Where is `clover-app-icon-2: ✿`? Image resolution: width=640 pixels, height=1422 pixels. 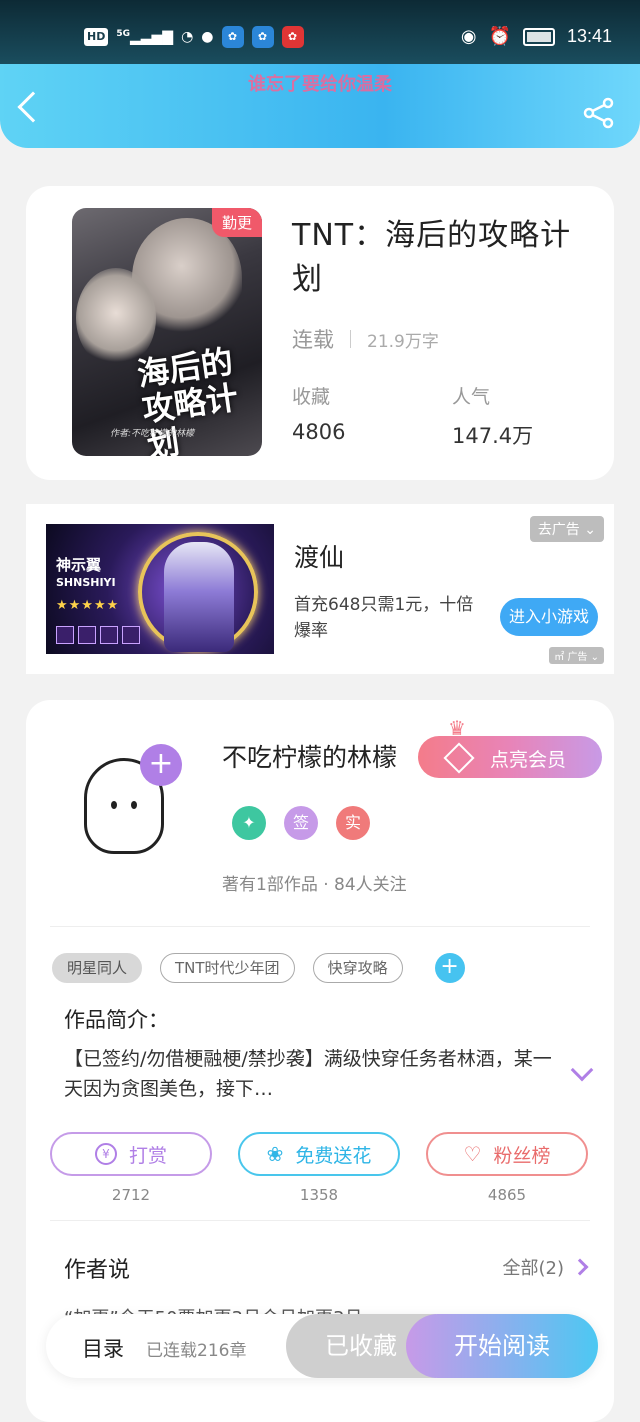 clover-app-icon-2: ✿ is located at coordinates (262, 37).